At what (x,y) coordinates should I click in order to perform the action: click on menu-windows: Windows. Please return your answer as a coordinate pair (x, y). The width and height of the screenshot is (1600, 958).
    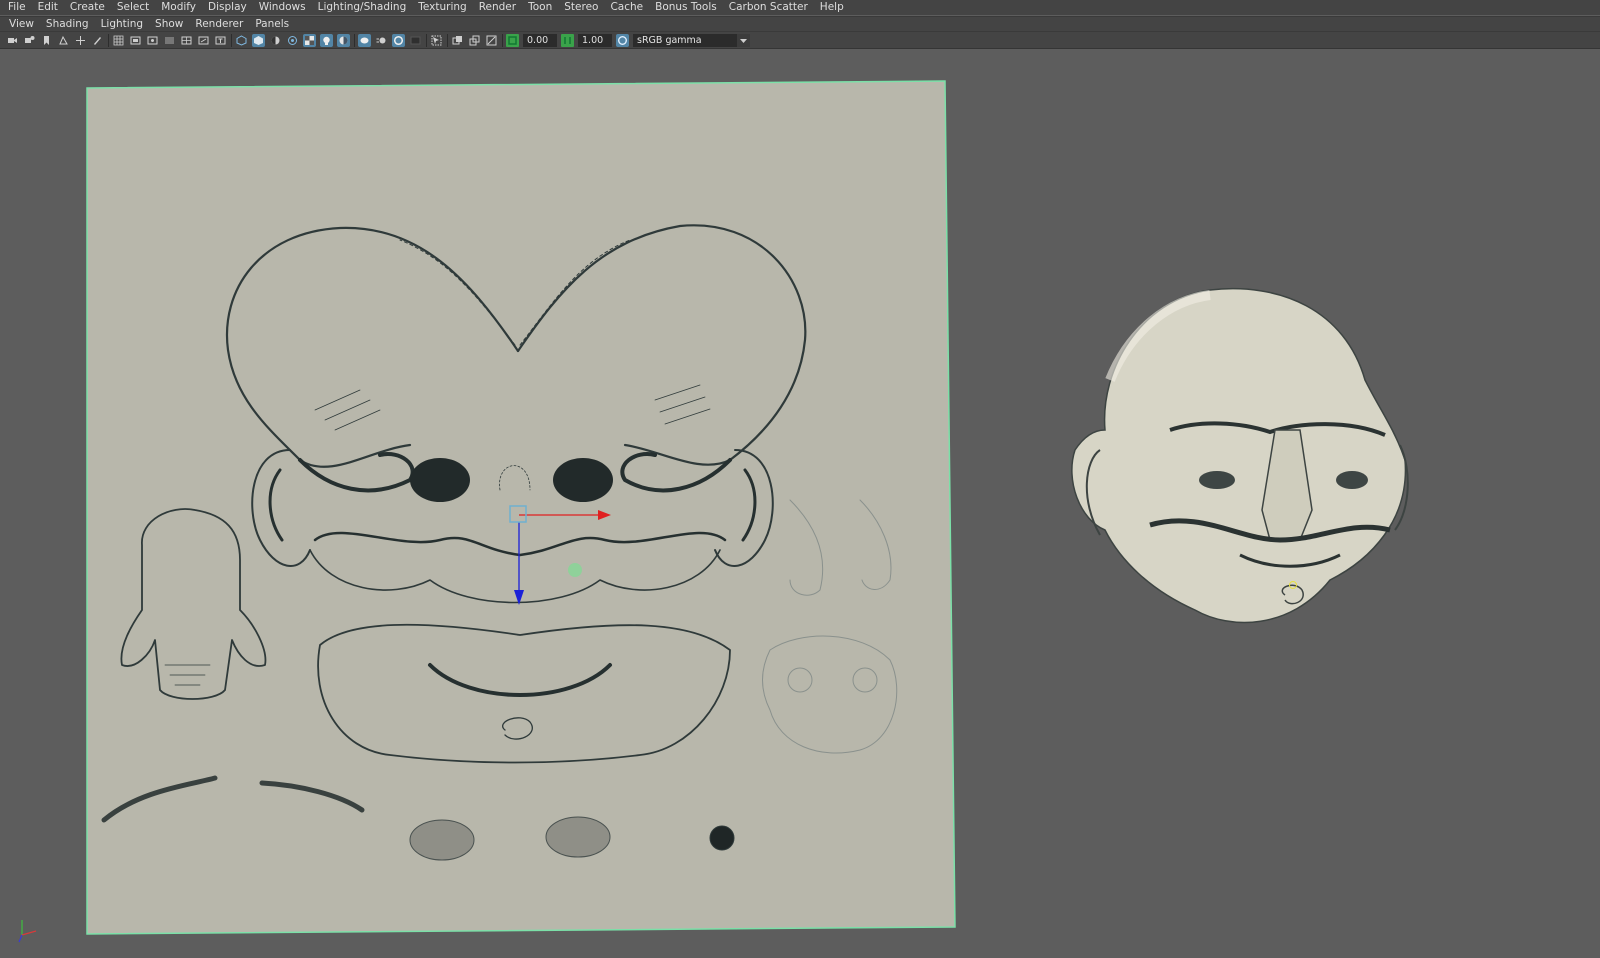
    Looking at the image, I should click on (282, 7).